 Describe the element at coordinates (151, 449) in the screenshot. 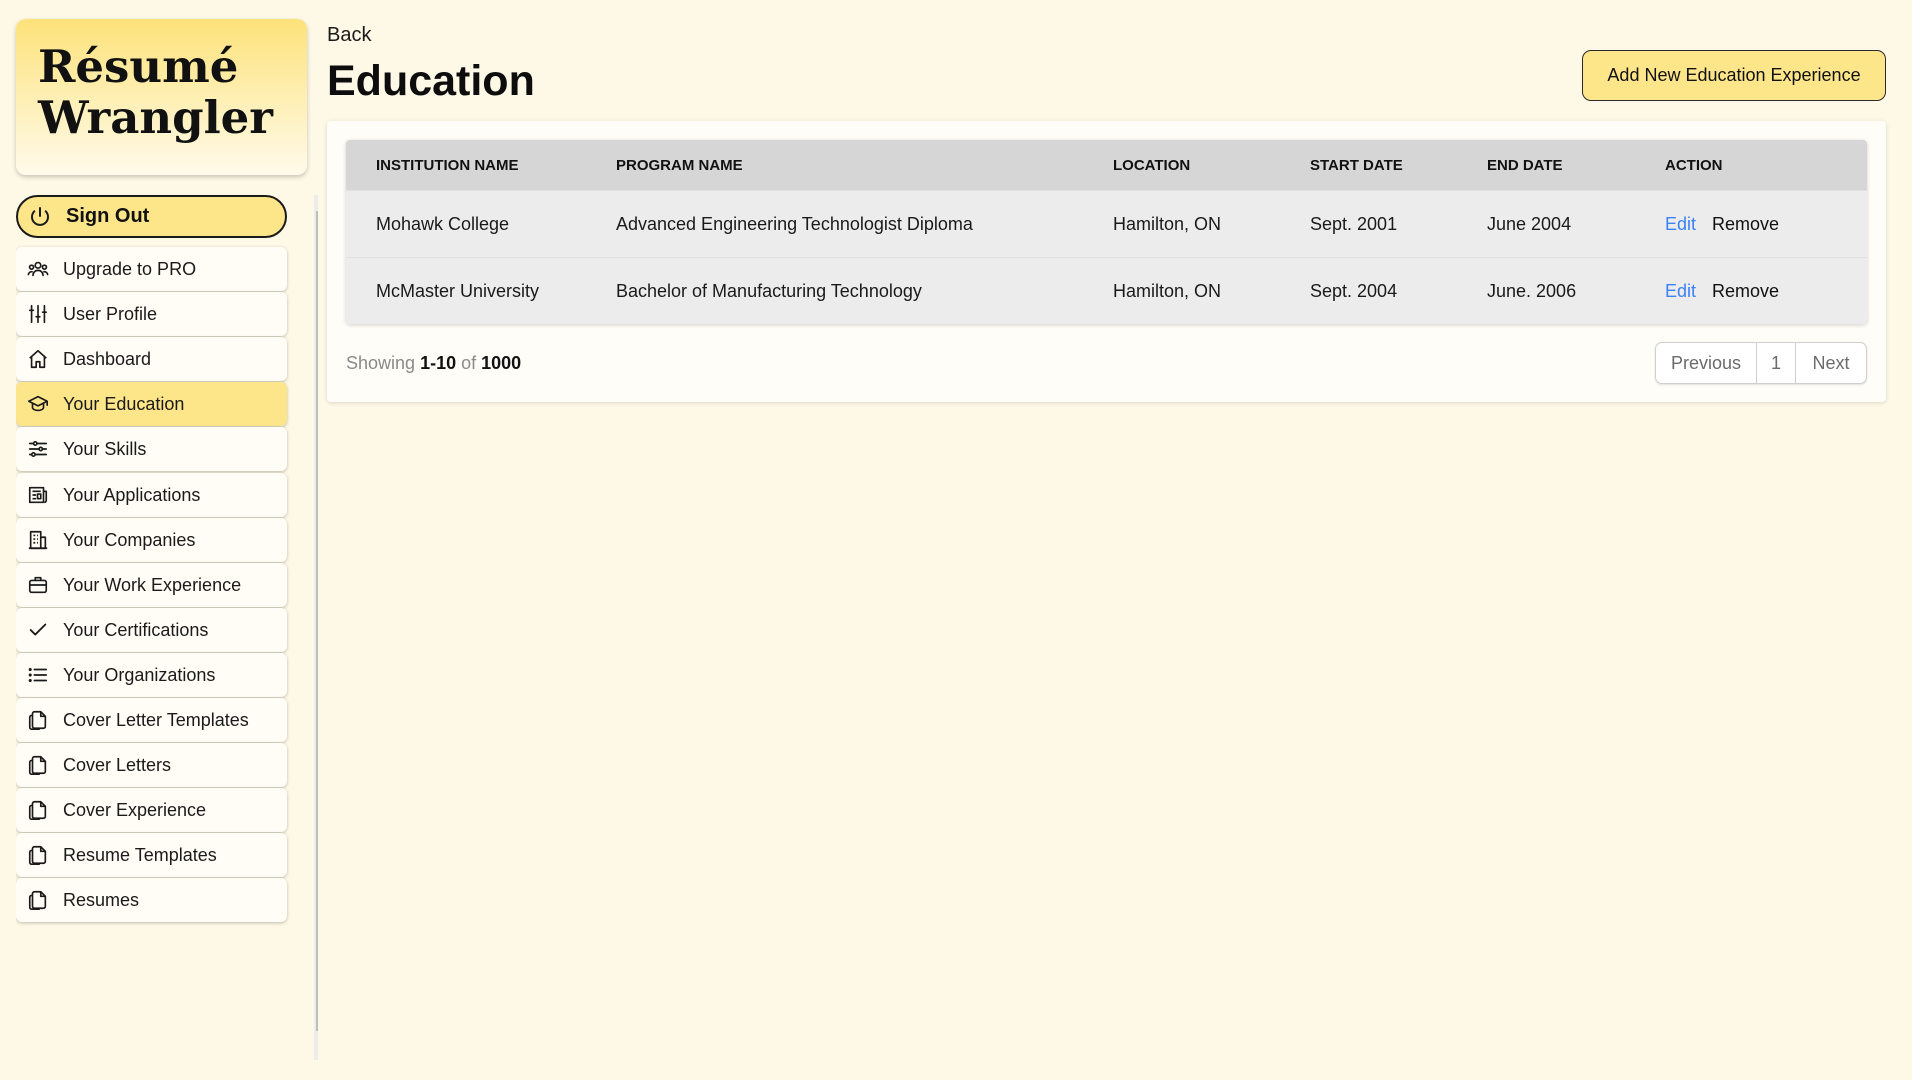

I see `sidebar-item-your-skills: Your Skills` at that location.